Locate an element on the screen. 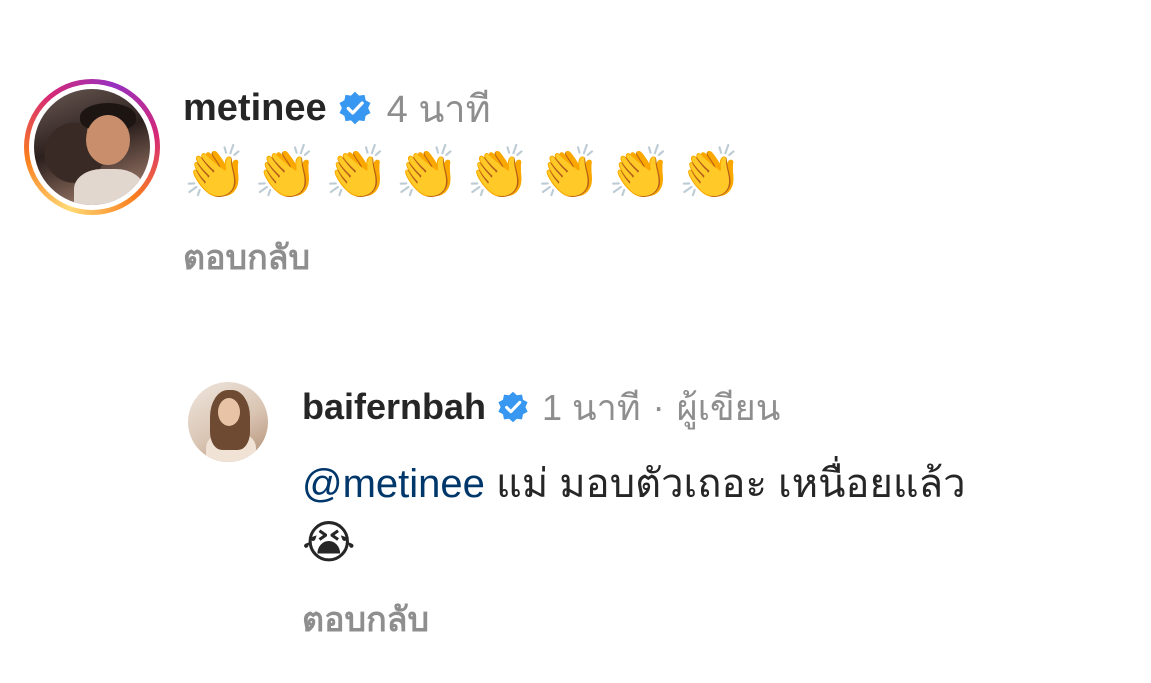  avatar-story-ring is located at coordinates (92, 147).